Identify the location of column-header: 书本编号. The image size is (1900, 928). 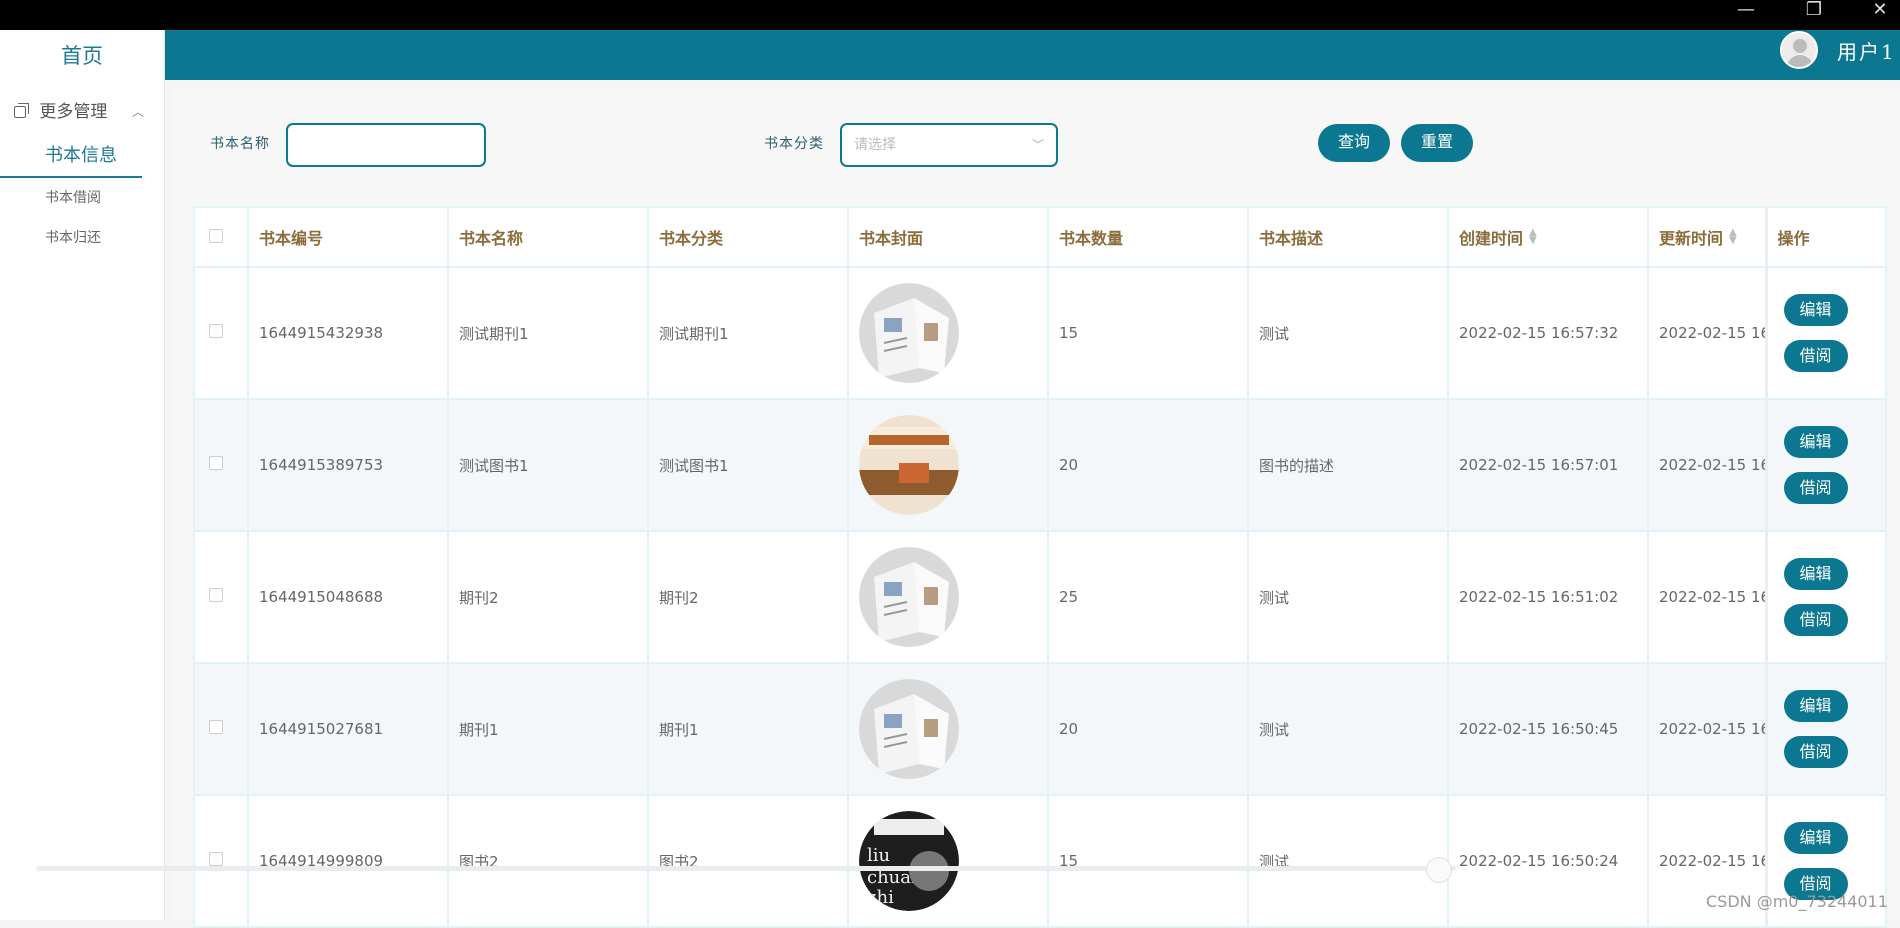
(348, 237).